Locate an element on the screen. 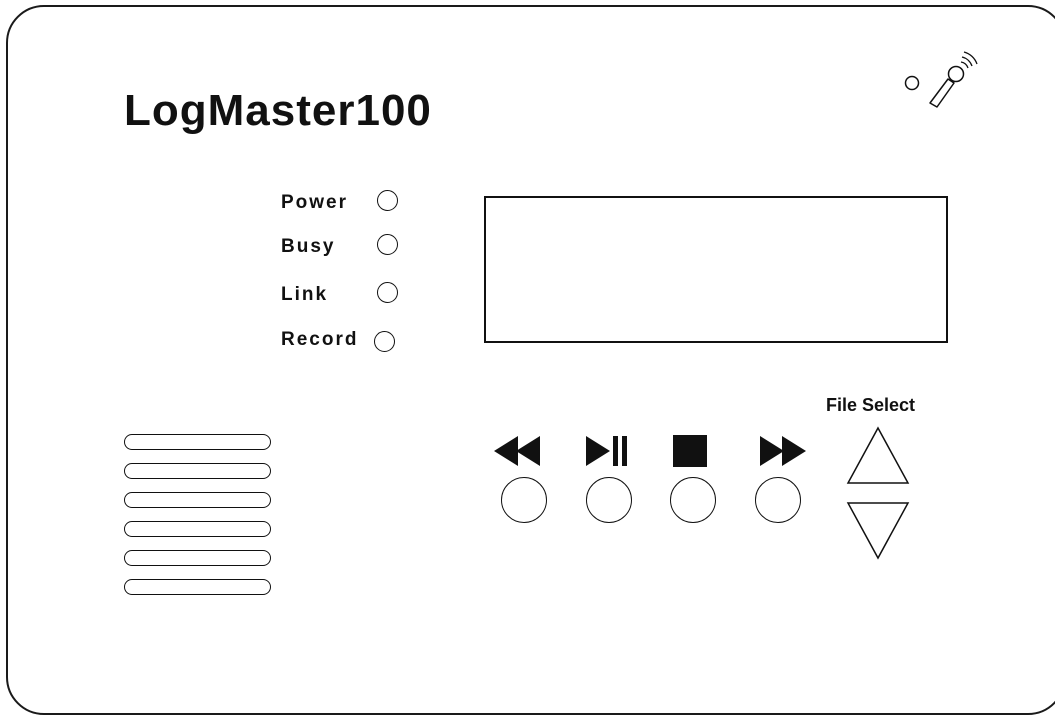 This screenshot has width=1055, height=715. power-label: Power is located at coordinates (315, 202).